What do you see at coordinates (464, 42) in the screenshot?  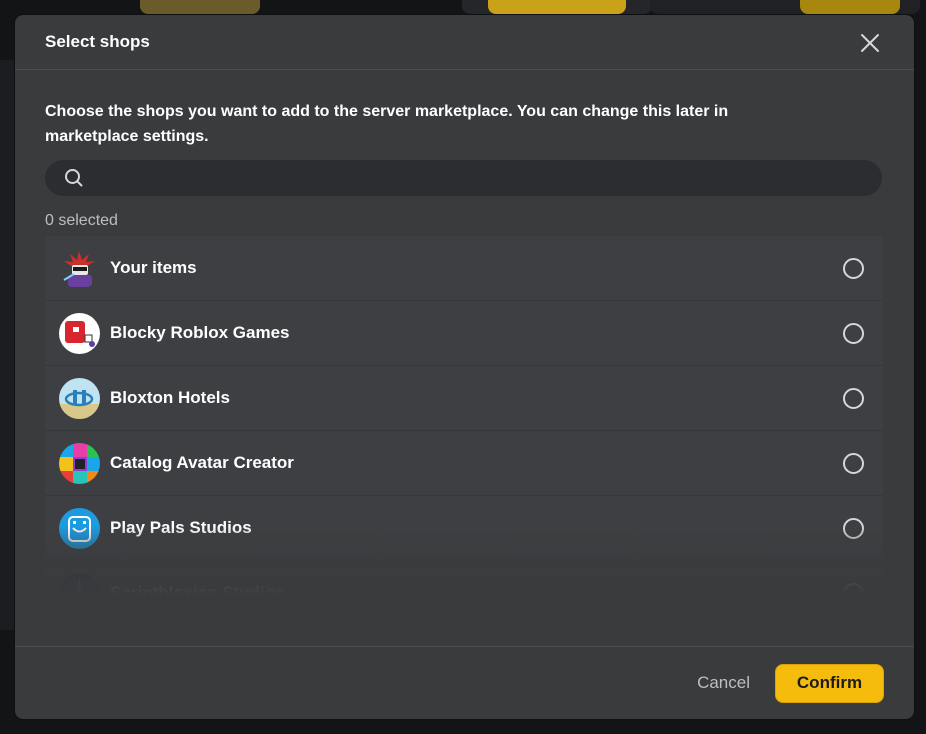 I see `modal-header: Select shops` at bounding box center [464, 42].